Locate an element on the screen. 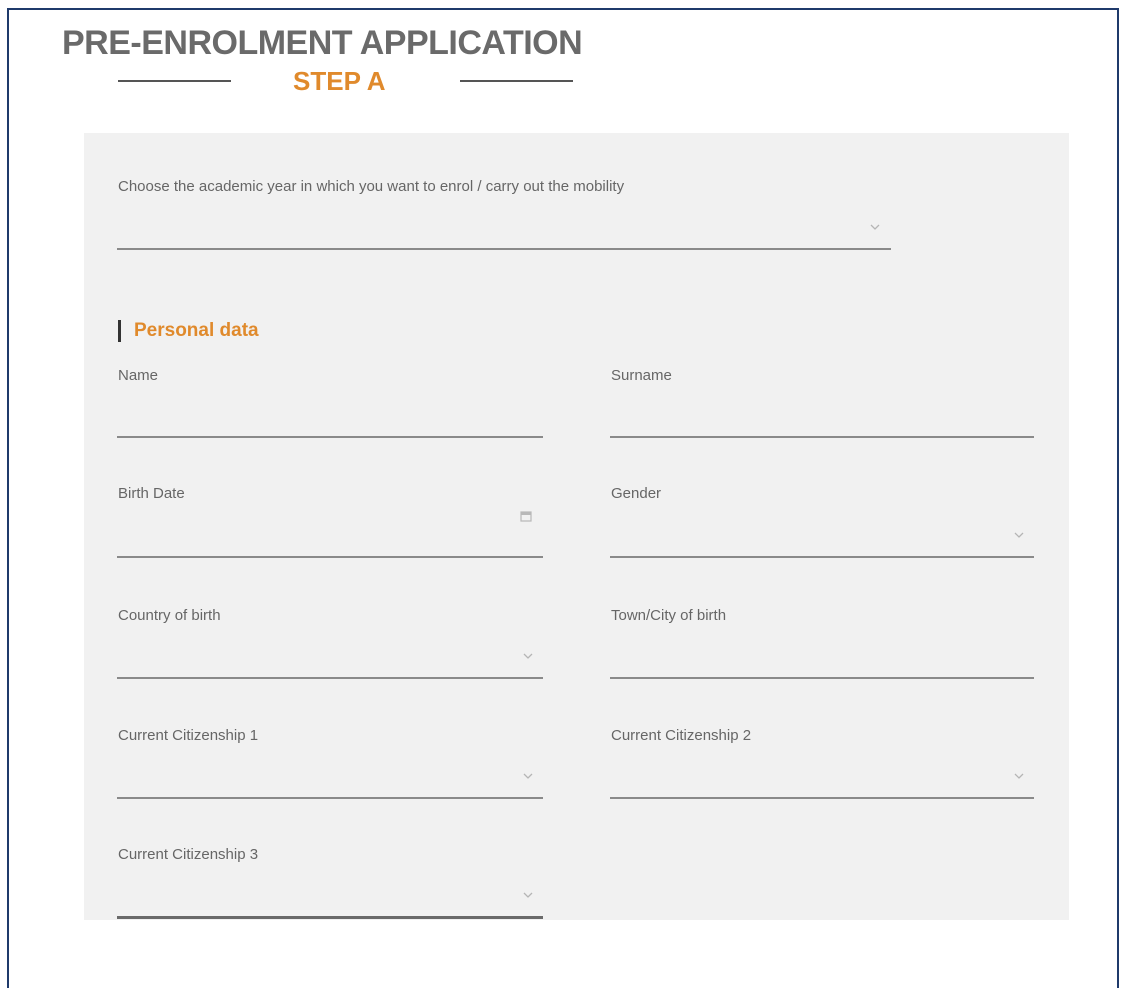  section-title-personal-data: Personal data is located at coordinates (196, 330).